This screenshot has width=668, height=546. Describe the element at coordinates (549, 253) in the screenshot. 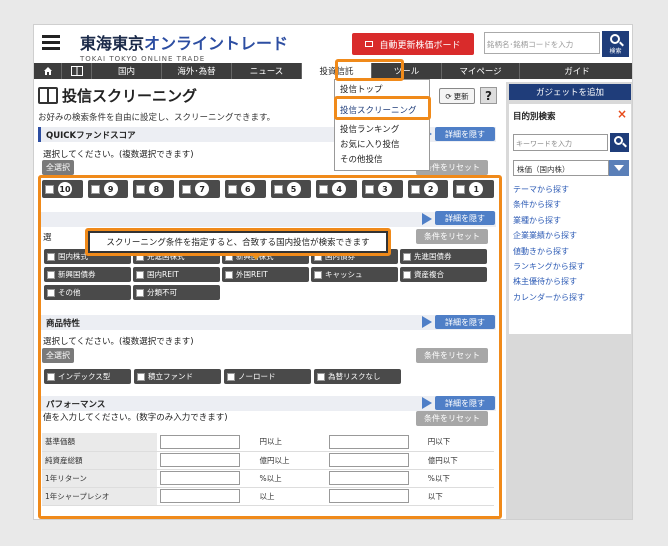

I see `link-price-movement: 値動きから探す` at that location.